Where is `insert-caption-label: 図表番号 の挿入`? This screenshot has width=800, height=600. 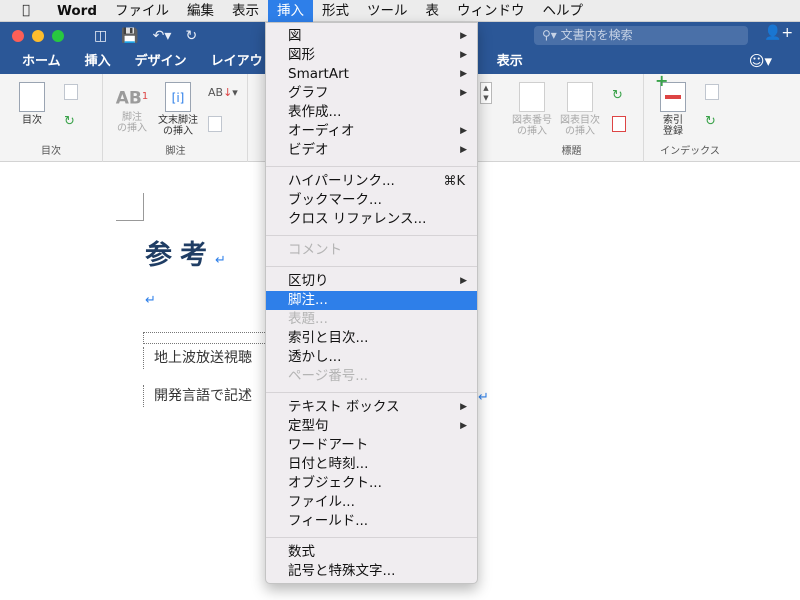 insert-caption-label: 図表番号 の挿入 is located at coordinates (532, 126).